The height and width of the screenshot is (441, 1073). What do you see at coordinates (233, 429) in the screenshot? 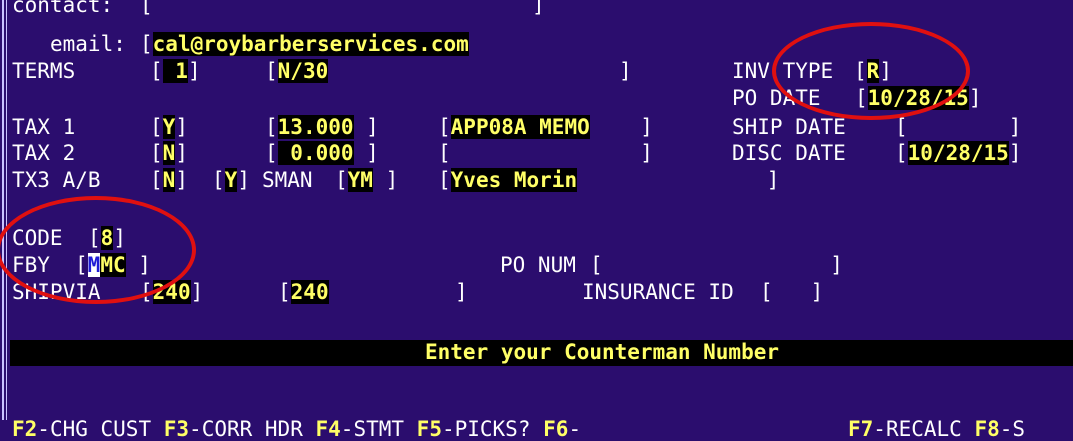
I see `fkey-f3: F3-CORR HDR` at bounding box center [233, 429].